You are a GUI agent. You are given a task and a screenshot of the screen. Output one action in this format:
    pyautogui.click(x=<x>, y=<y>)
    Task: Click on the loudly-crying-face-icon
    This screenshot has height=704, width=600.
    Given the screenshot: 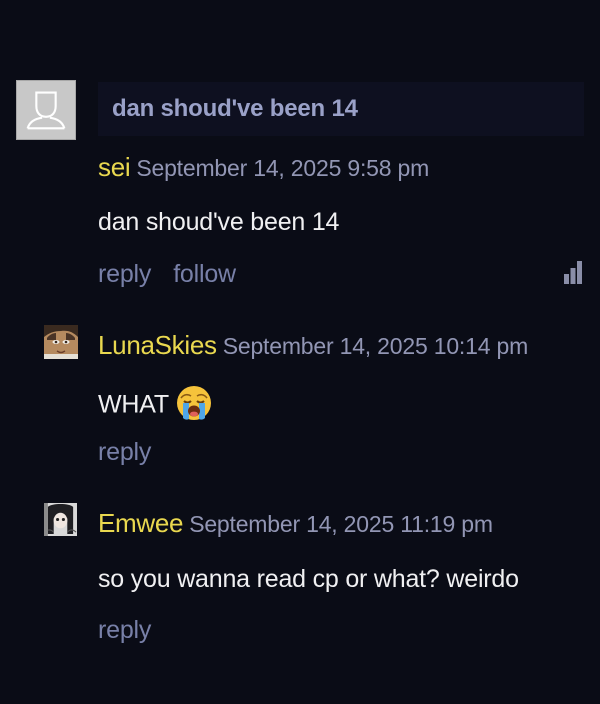 What is the action you would take?
    pyautogui.click(x=194, y=403)
    